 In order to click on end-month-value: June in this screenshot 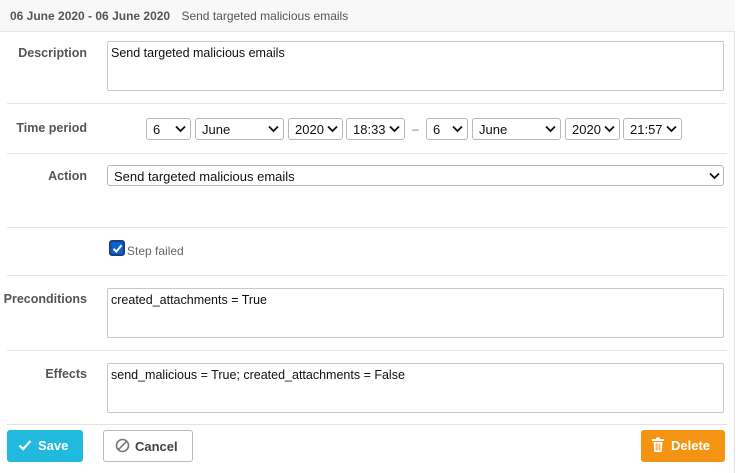, I will do `click(493, 129)`.